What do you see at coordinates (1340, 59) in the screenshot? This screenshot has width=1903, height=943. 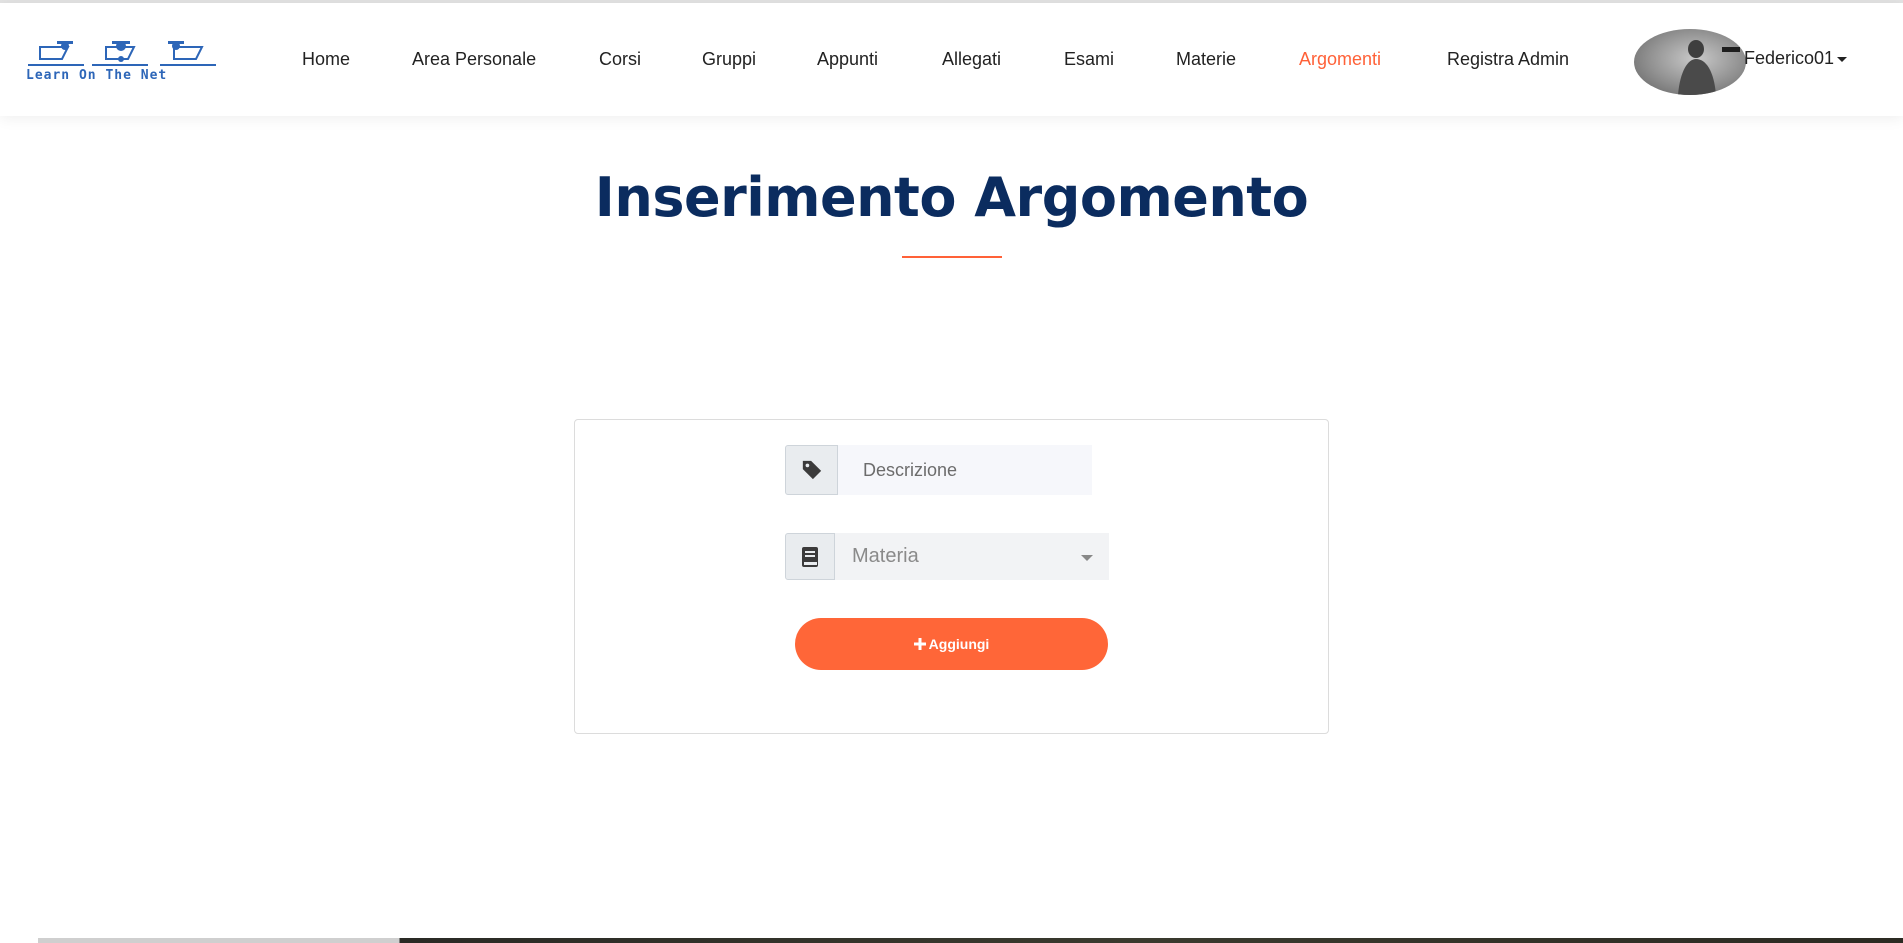 I see `nav-argomenti: Argomenti` at bounding box center [1340, 59].